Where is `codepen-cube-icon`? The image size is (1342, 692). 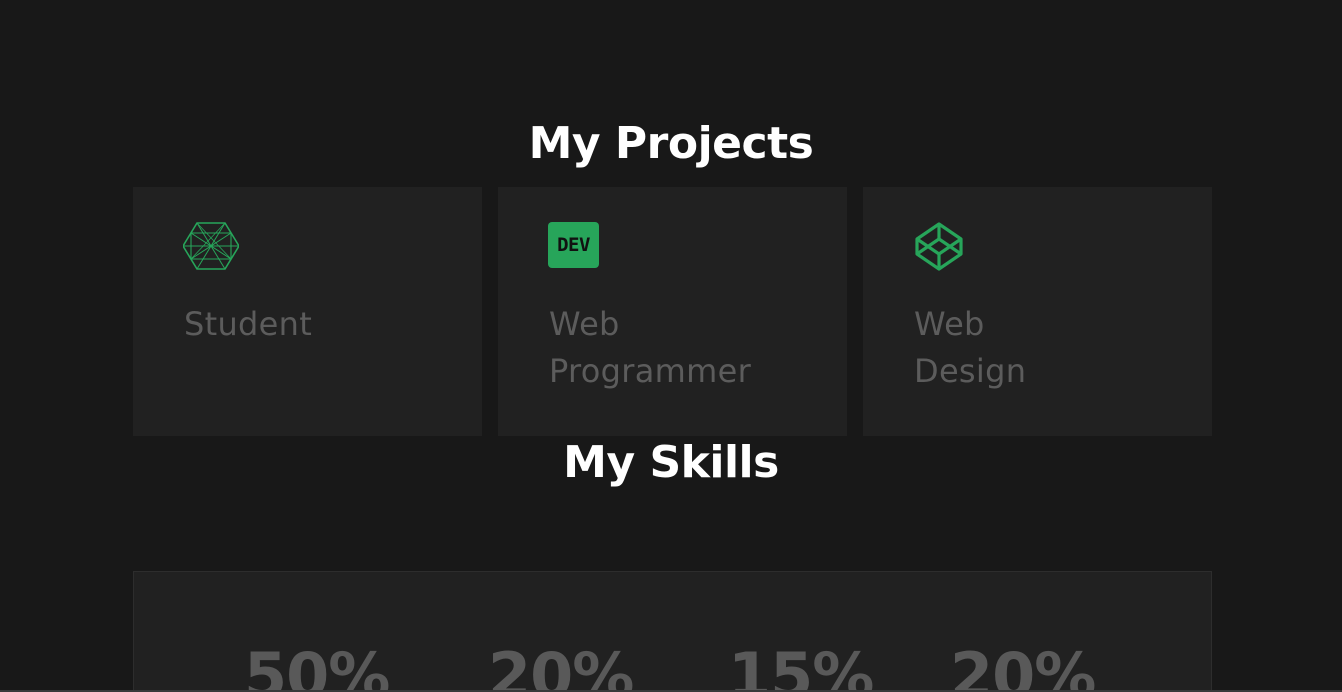
codepen-cube-icon is located at coordinates (939, 246).